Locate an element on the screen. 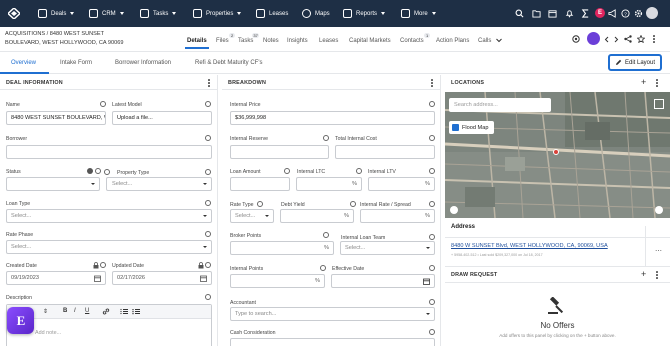 Image resolution: width=670 pixels, height=346 pixels. tab-calls: Calls is located at coordinates (484, 41).